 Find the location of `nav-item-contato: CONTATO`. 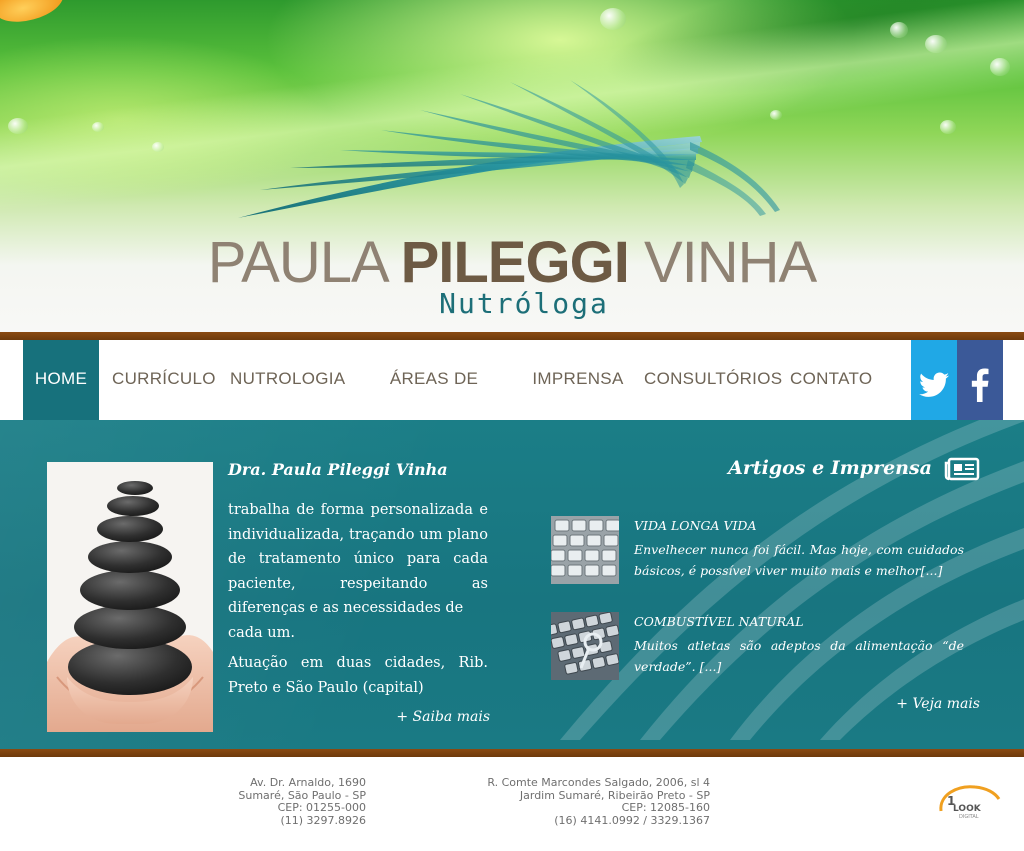

nav-item-contato: CONTATO is located at coordinates (831, 380).